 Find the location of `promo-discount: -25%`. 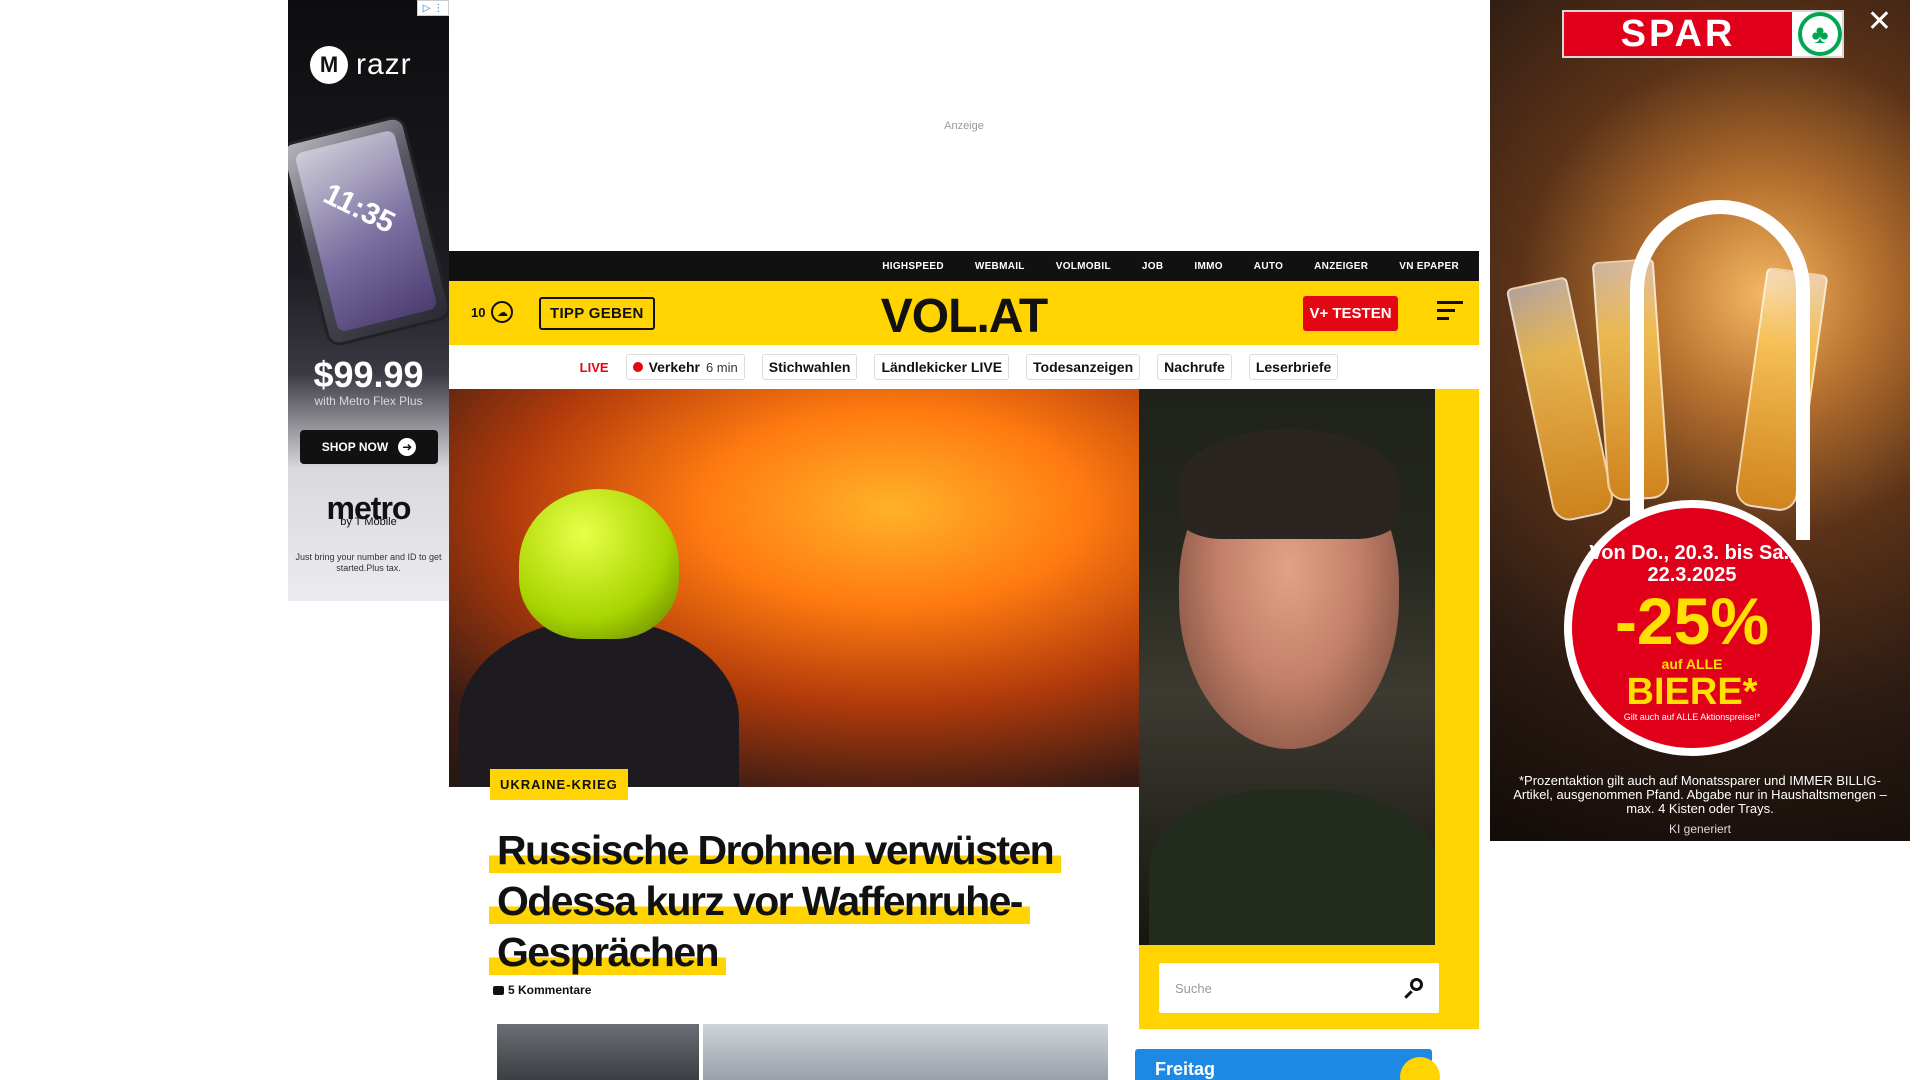

promo-discount: -25% is located at coordinates (1692, 621).